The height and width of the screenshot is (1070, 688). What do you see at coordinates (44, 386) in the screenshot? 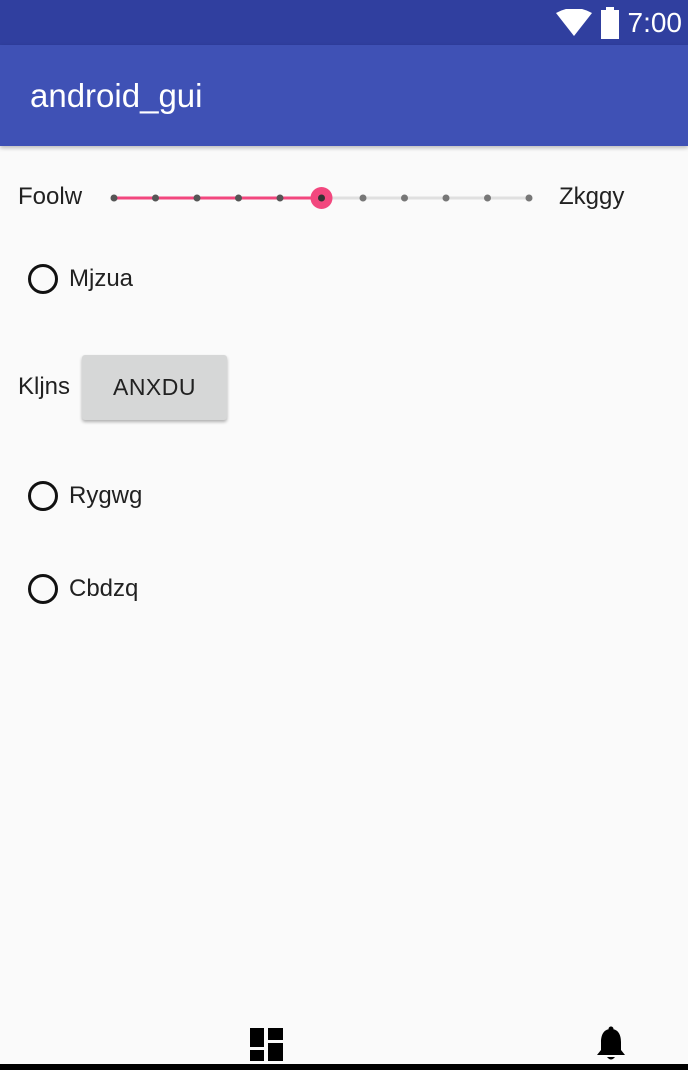
I see `button-row-label: Kljns` at bounding box center [44, 386].